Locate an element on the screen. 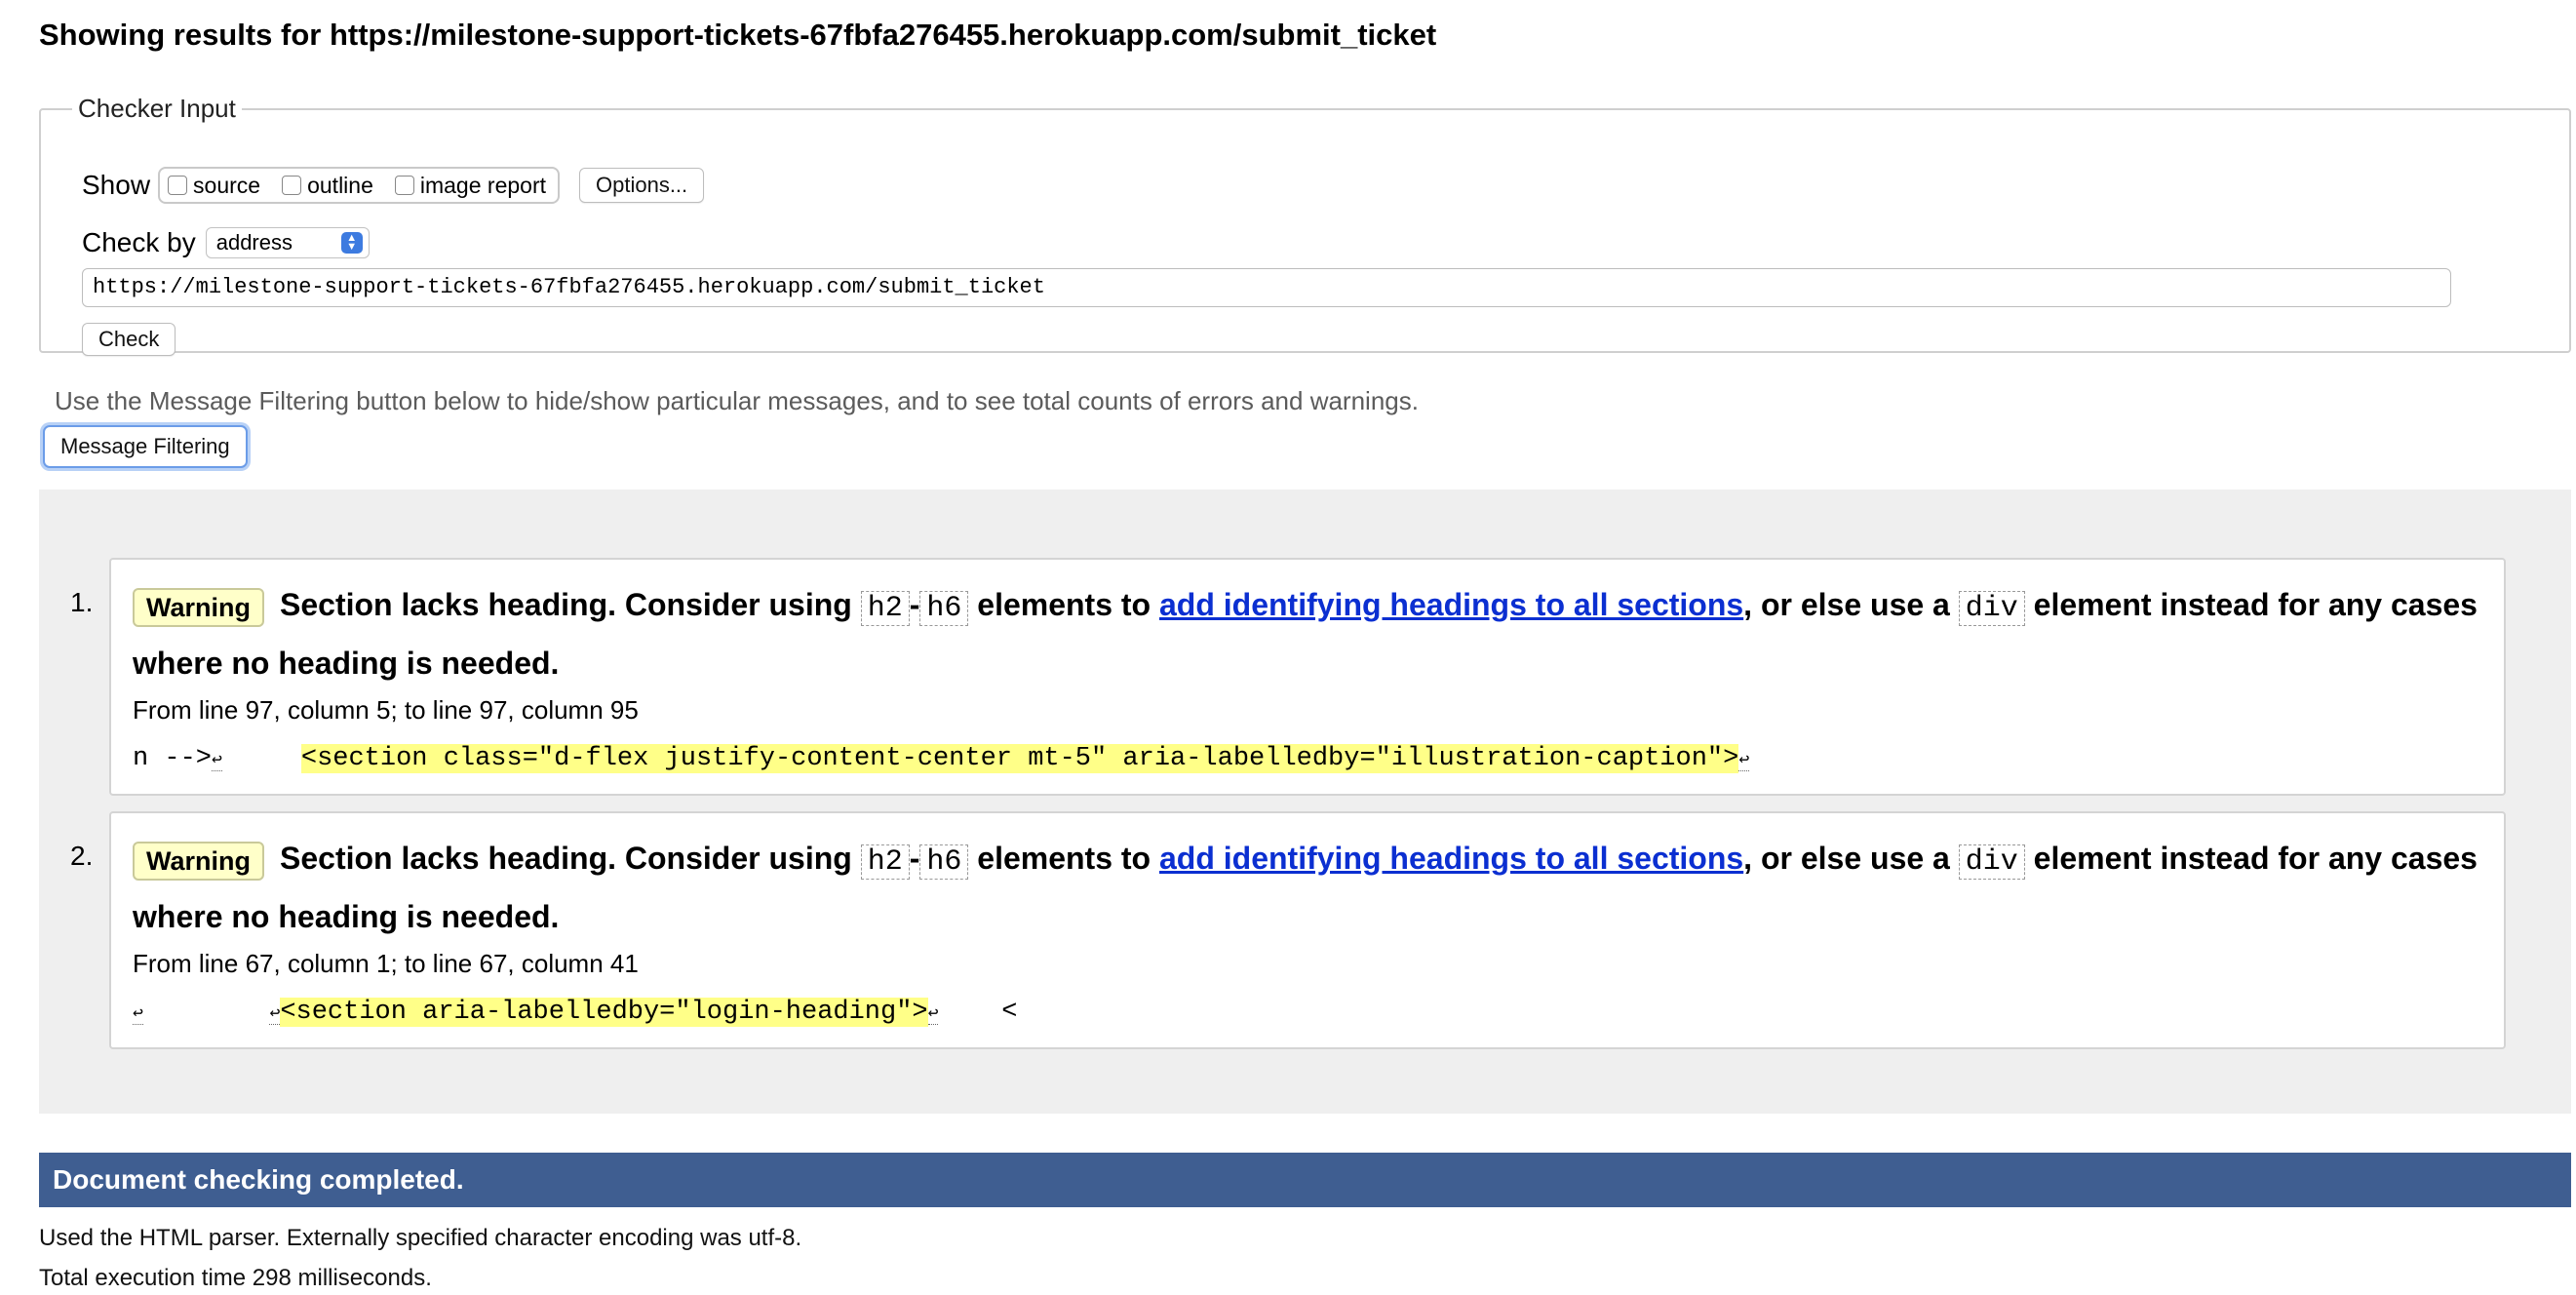 The height and width of the screenshot is (1295, 2576). message-number: 2. is located at coordinates (82, 856).